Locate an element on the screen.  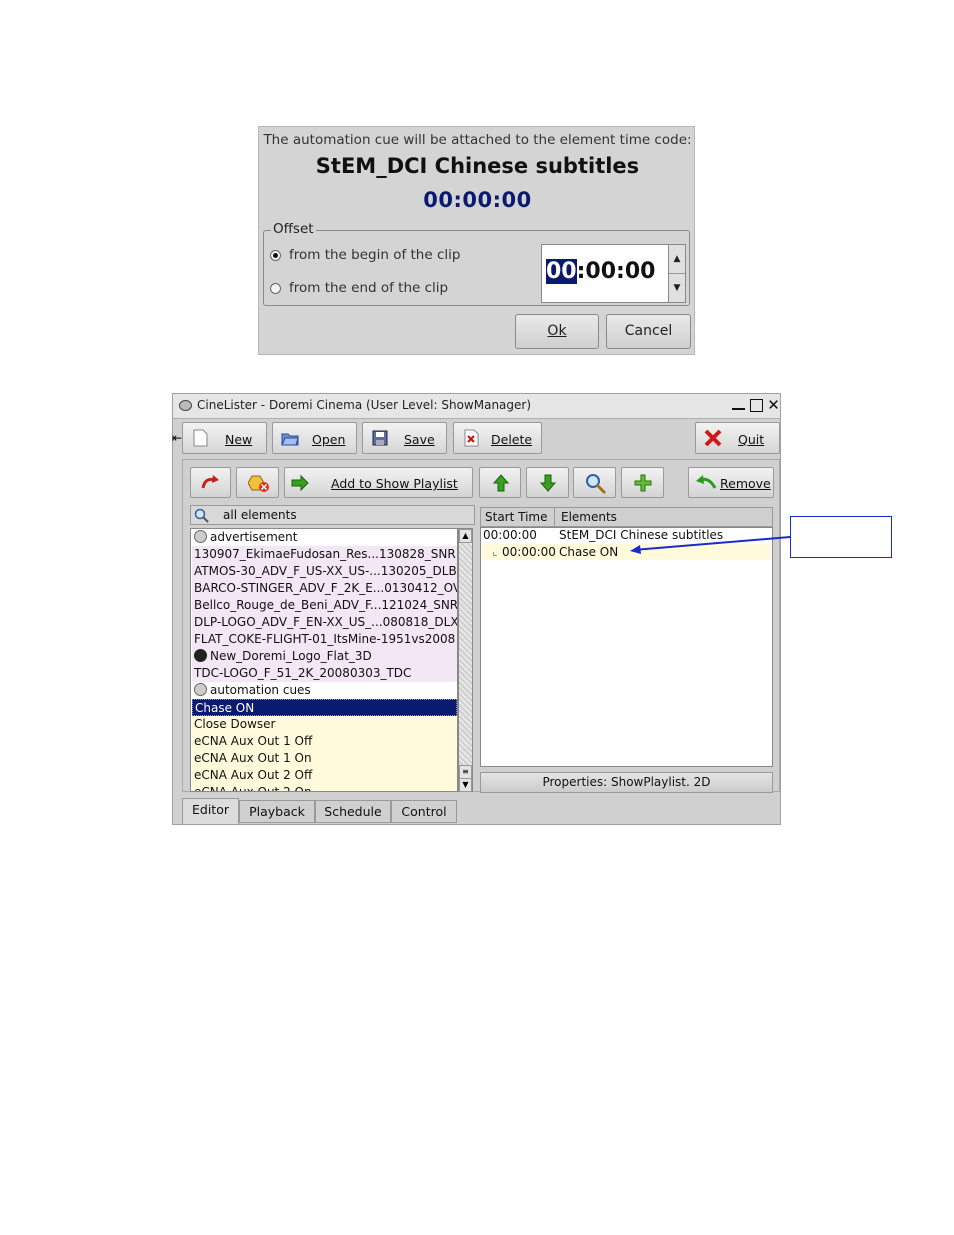
col-divider is located at coordinates (554, 517).